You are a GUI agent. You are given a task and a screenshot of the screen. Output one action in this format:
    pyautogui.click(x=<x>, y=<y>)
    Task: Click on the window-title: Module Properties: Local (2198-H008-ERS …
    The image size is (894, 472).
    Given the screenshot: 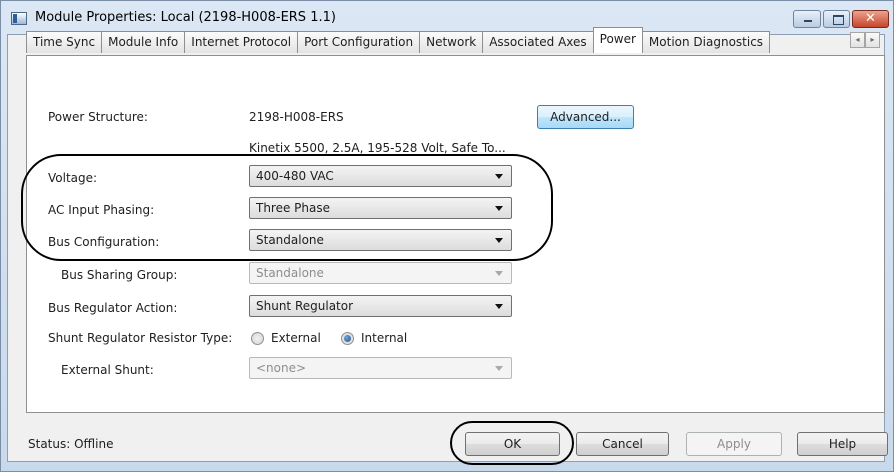 What is the action you would take?
    pyautogui.click(x=185, y=17)
    